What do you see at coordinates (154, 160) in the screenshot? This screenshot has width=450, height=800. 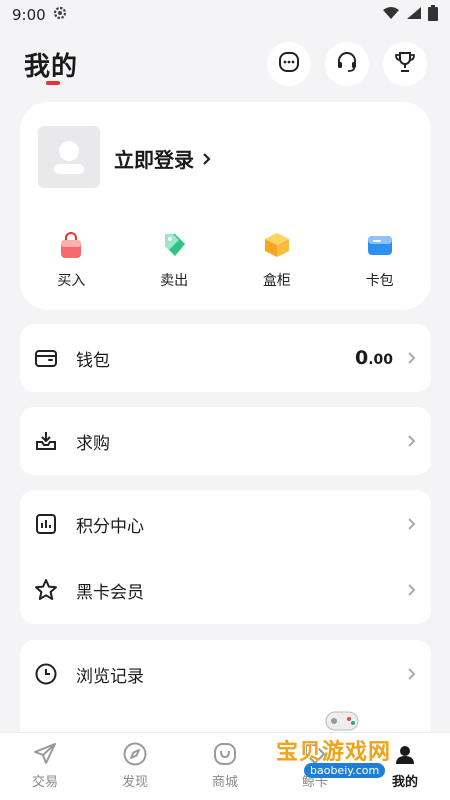 I see `login-label: 立即登录` at bounding box center [154, 160].